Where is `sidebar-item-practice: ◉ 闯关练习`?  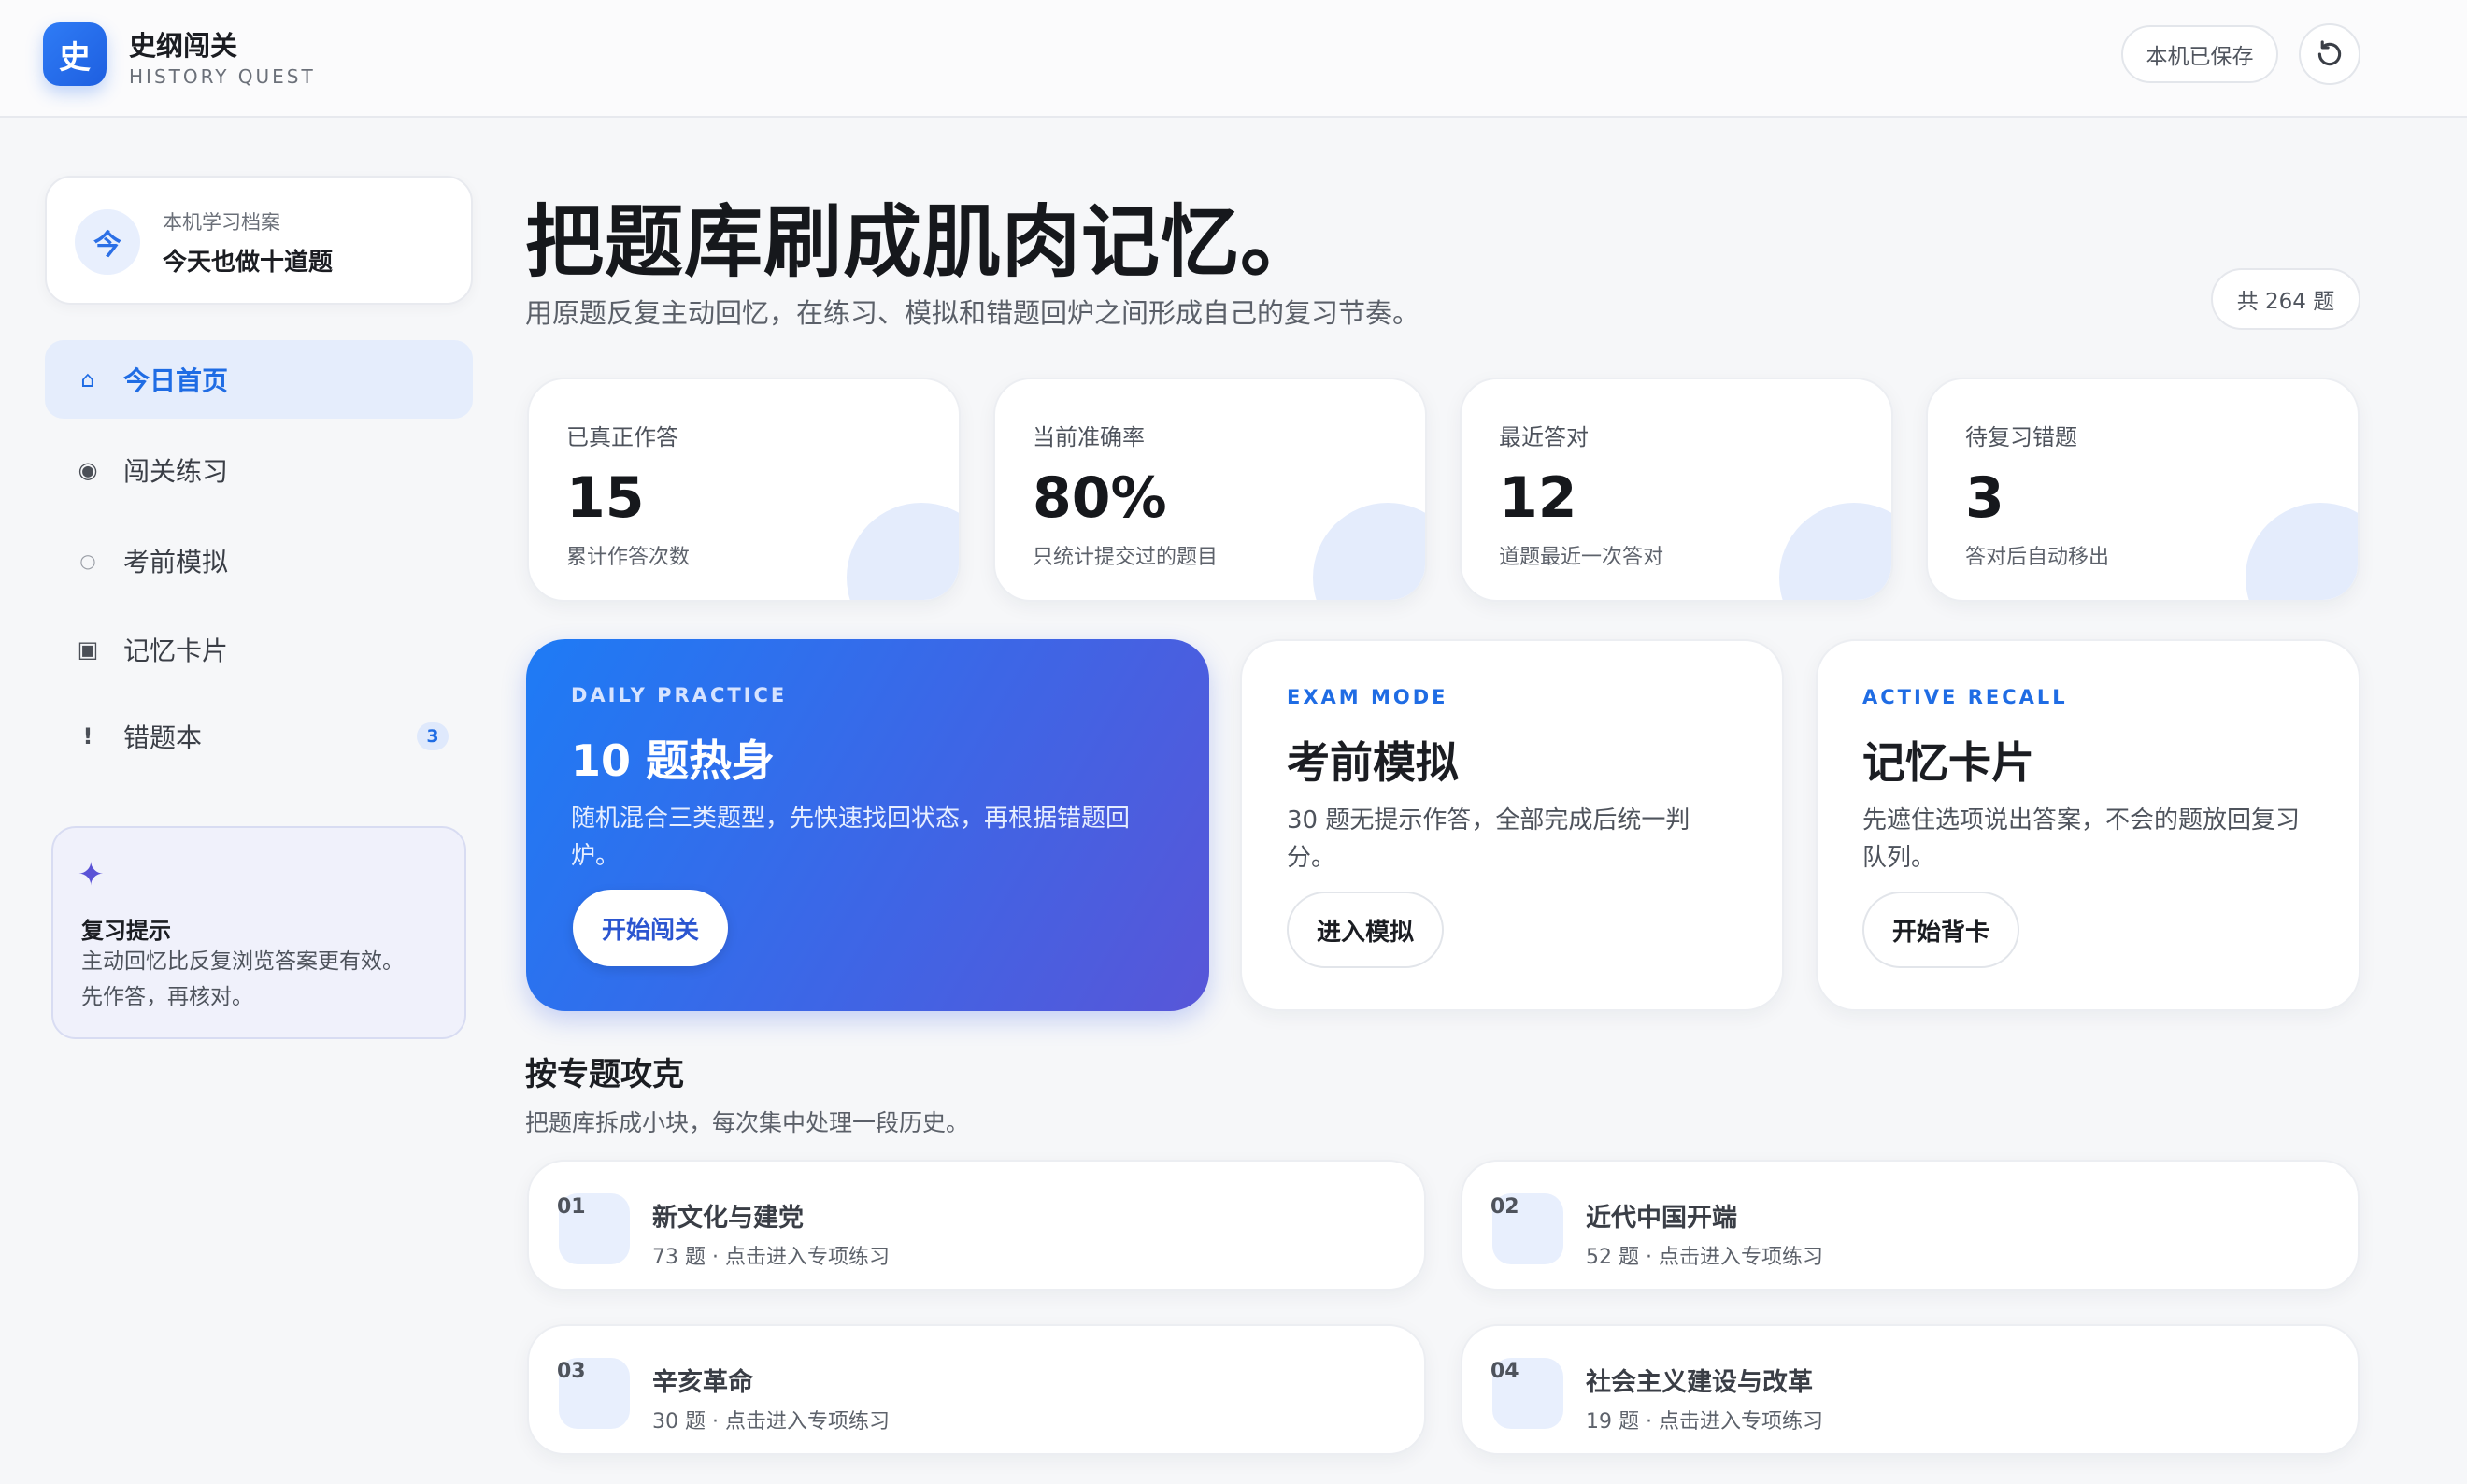
sidebar-item-practice: ◉ 闯关练习 is located at coordinates (259, 470).